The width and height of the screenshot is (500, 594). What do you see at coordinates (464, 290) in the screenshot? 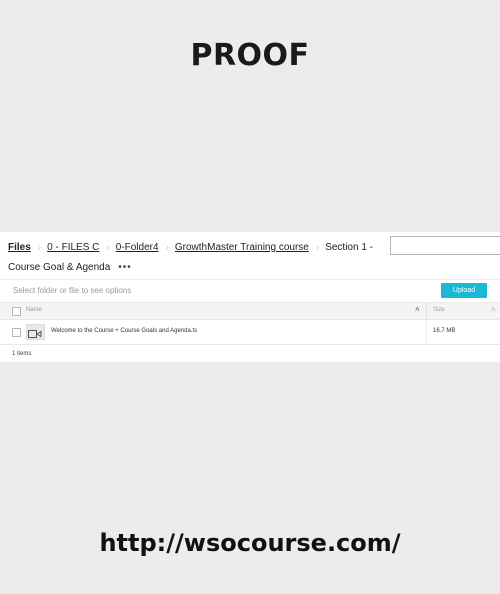
I see `upload-button: Upload` at bounding box center [464, 290].